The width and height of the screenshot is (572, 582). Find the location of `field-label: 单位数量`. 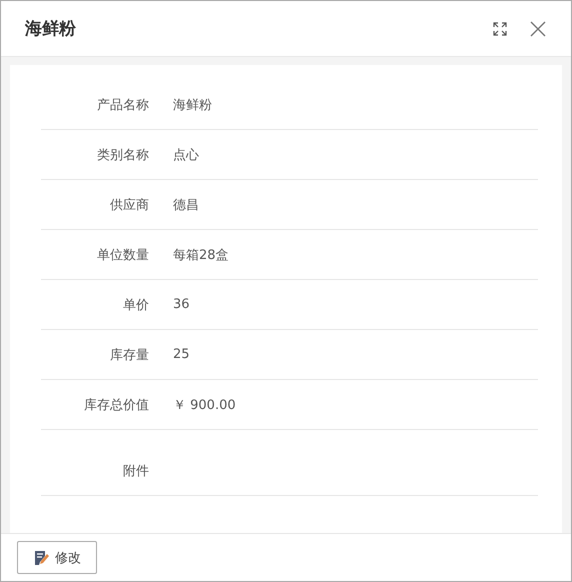

field-label: 单位数量 is located at coordinates (122, 255).